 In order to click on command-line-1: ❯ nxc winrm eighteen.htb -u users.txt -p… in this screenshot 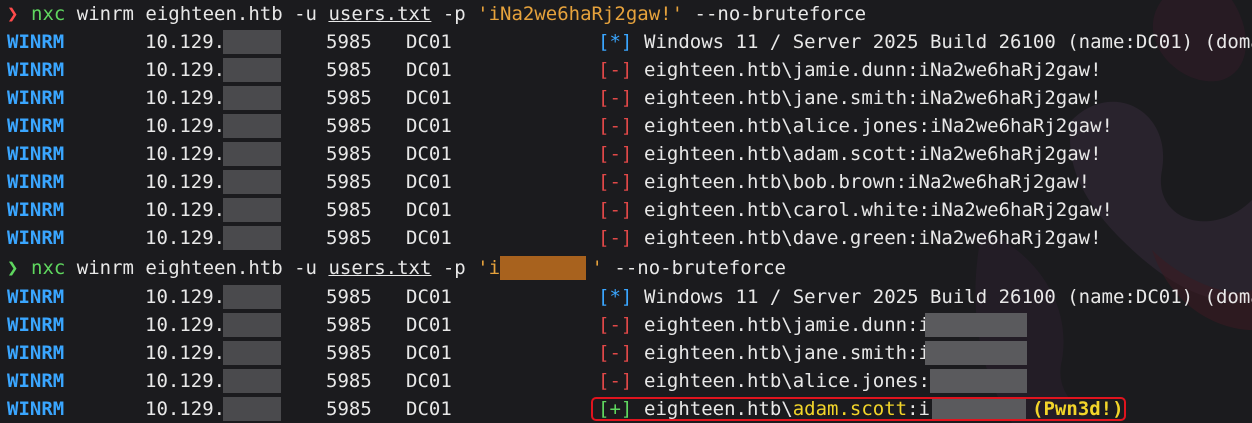, I will do `click(626, 14)`.